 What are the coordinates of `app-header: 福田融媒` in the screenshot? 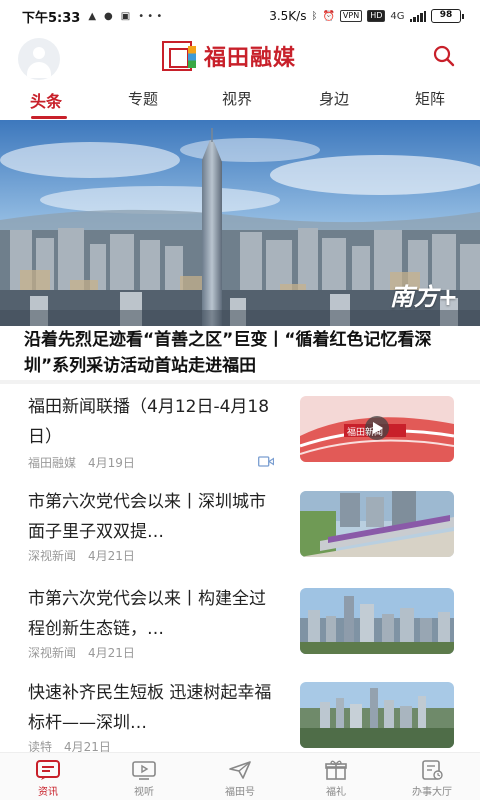 It's located at (240, 56).